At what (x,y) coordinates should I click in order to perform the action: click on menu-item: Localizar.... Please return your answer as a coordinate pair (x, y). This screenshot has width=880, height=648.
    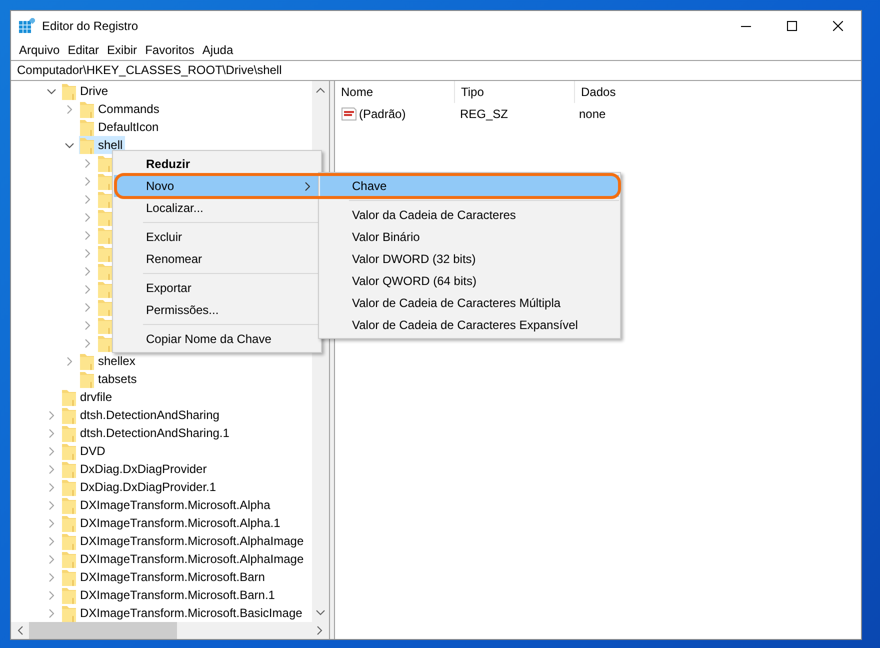
    Looking at the image, I should click on (217, 208).